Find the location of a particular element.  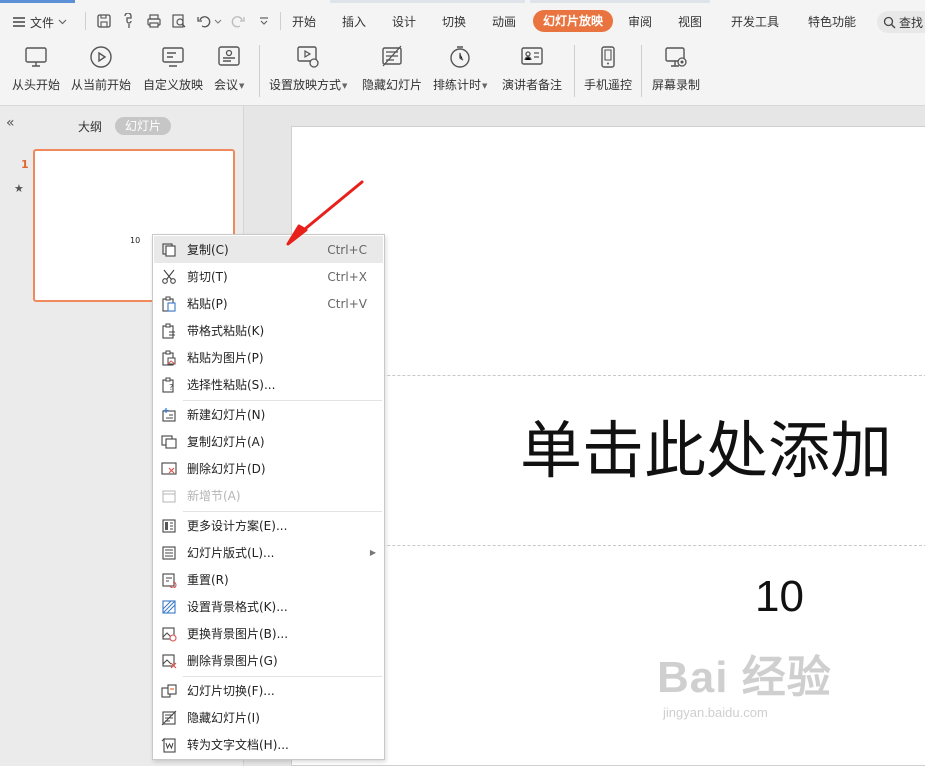

speaker-notes-icon is located at coordinates (532, 56).